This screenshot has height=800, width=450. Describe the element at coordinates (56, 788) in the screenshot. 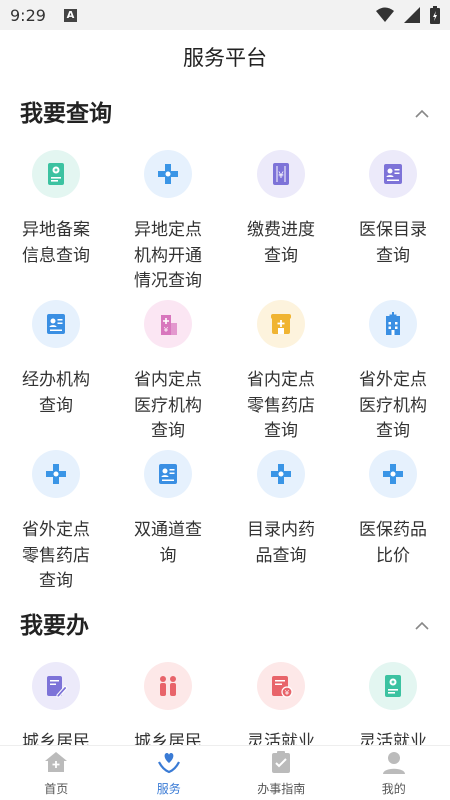

I see `tab-label: 首页` at that location.